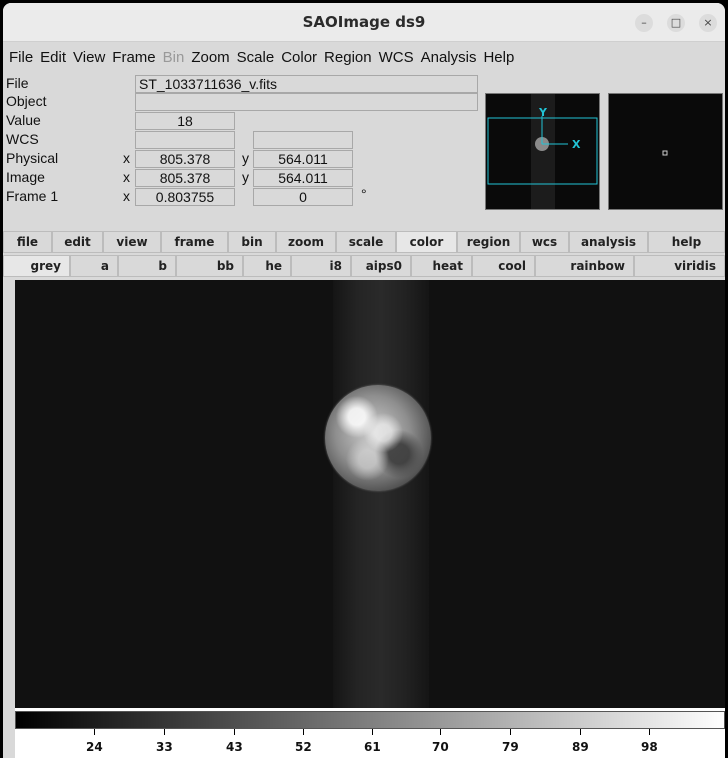 The width and height of the screenshot is (728, 758). I want to click on menu-scale: Scale, so click(256, 57).